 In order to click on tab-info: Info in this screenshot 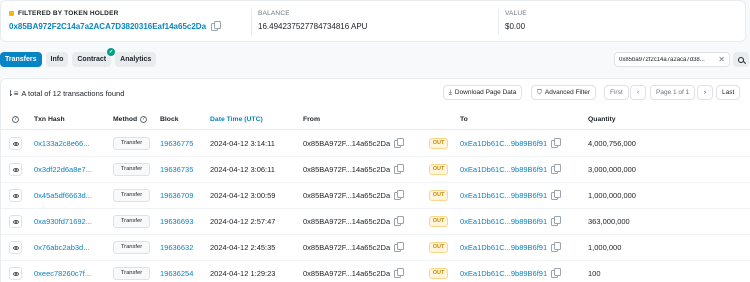, I will do `click(57, 59)`.